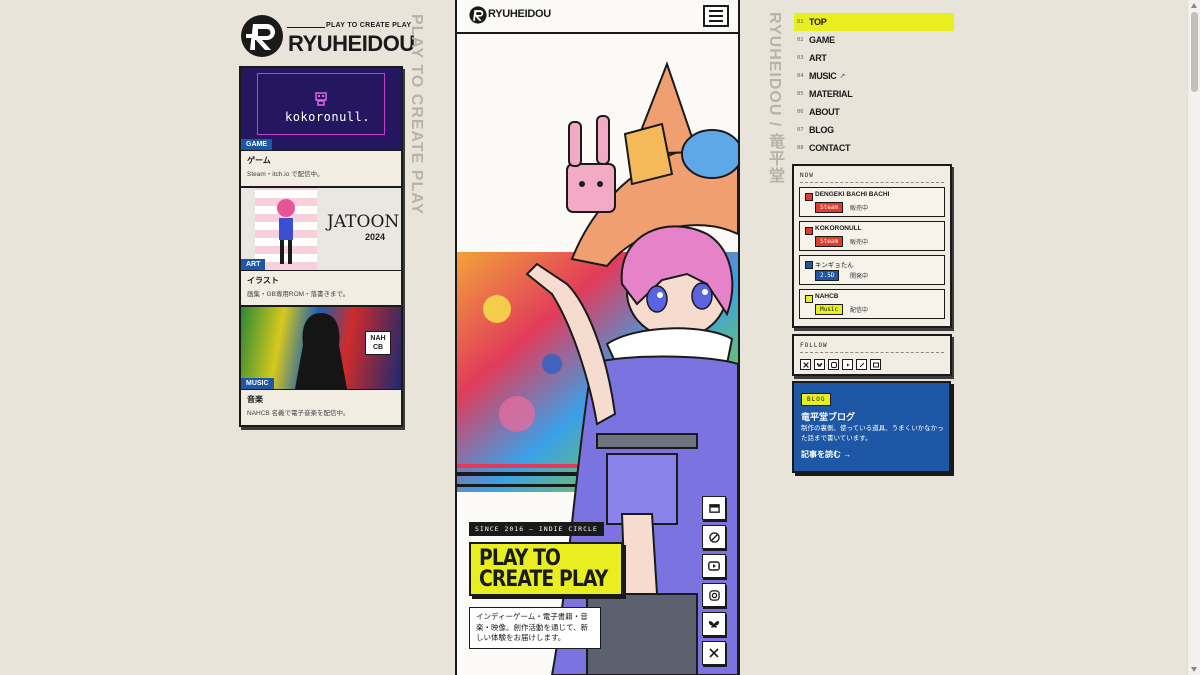 The image size is (1200, 675). What do you see at coordinates (321, 229) in the screenshot?
I see `card-art-thumbnail: JATOON 2024 ART` at bounding box center [321, 229].